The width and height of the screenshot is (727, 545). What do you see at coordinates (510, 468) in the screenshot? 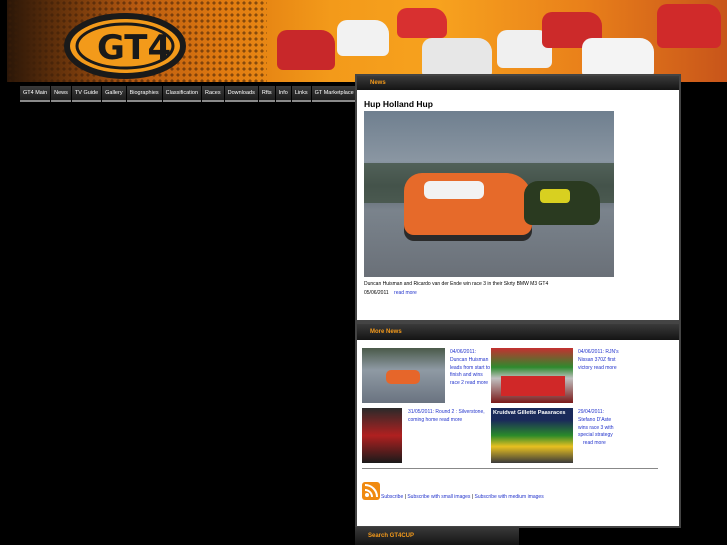
I see `divider` at bounding box center [510, 468].